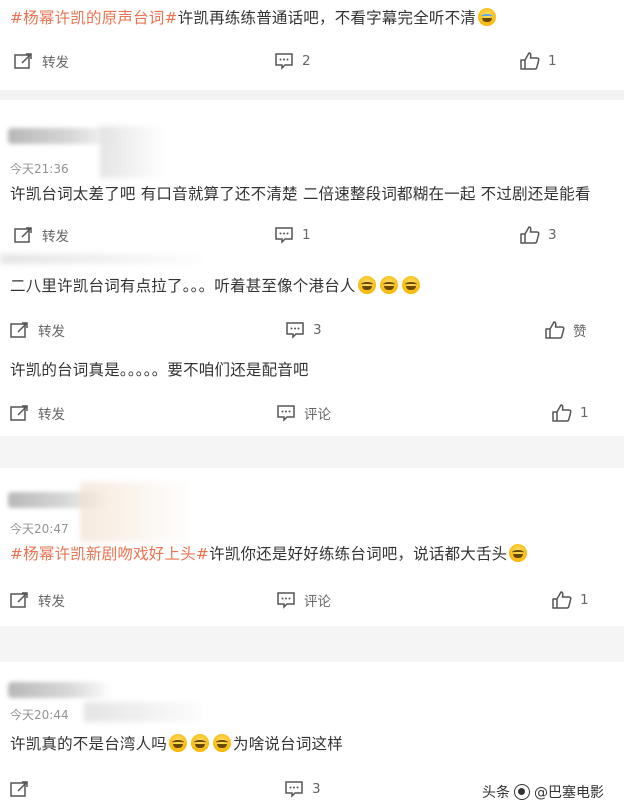 Image resolution: width=624 pixels, height=812 pixels. What do you see at coordinates (94, 18) in the screenshot?
I see `topic-tag: #杨幂许凯的原声台词#` at bounding box center [94, 18].